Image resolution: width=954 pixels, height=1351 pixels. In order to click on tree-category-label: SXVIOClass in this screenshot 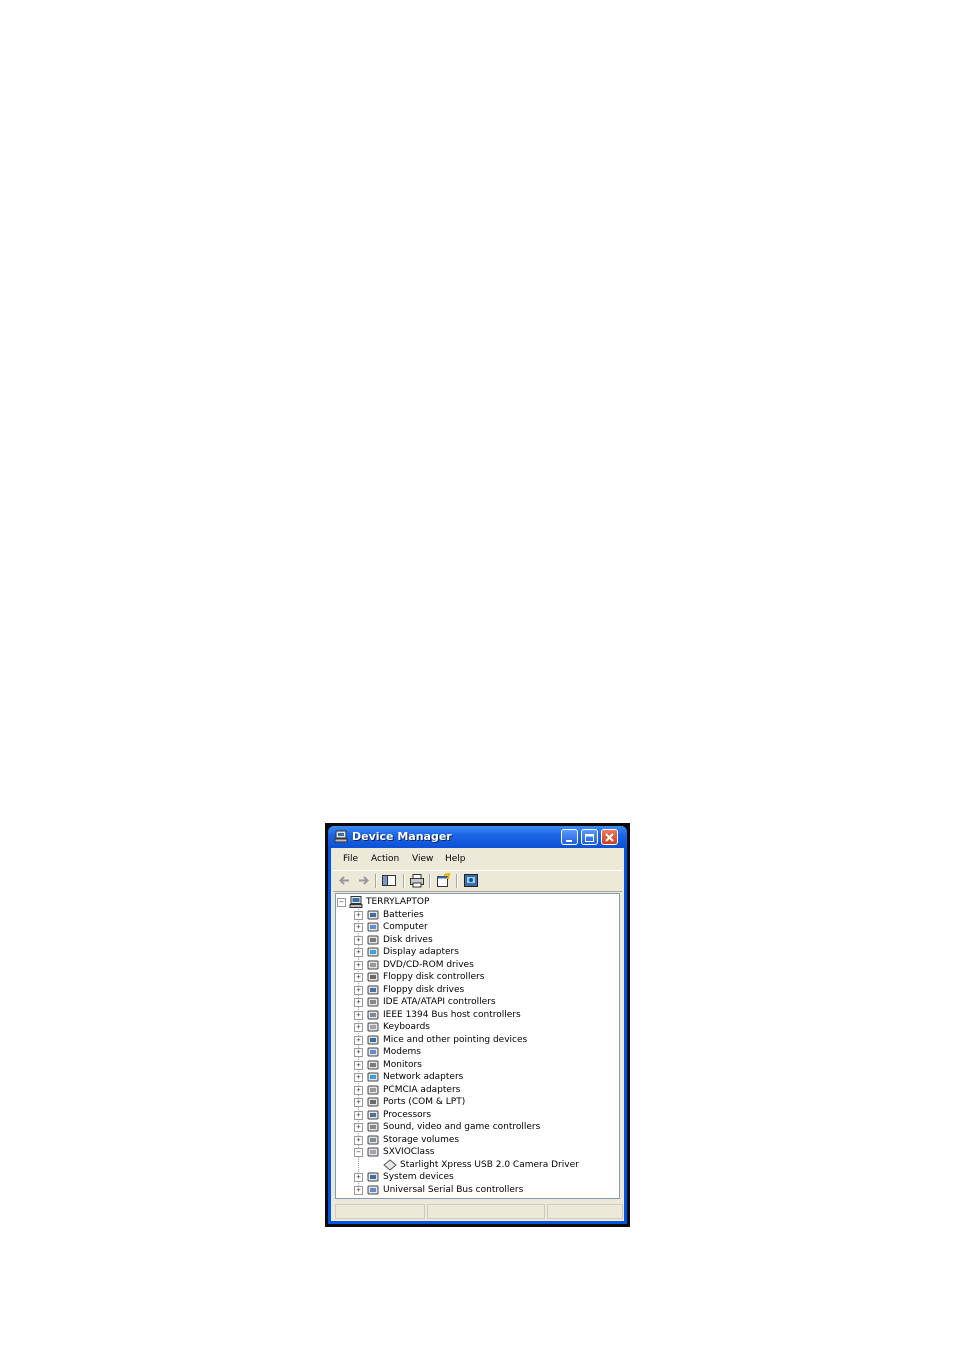, I will do `click(409, 1152)`.